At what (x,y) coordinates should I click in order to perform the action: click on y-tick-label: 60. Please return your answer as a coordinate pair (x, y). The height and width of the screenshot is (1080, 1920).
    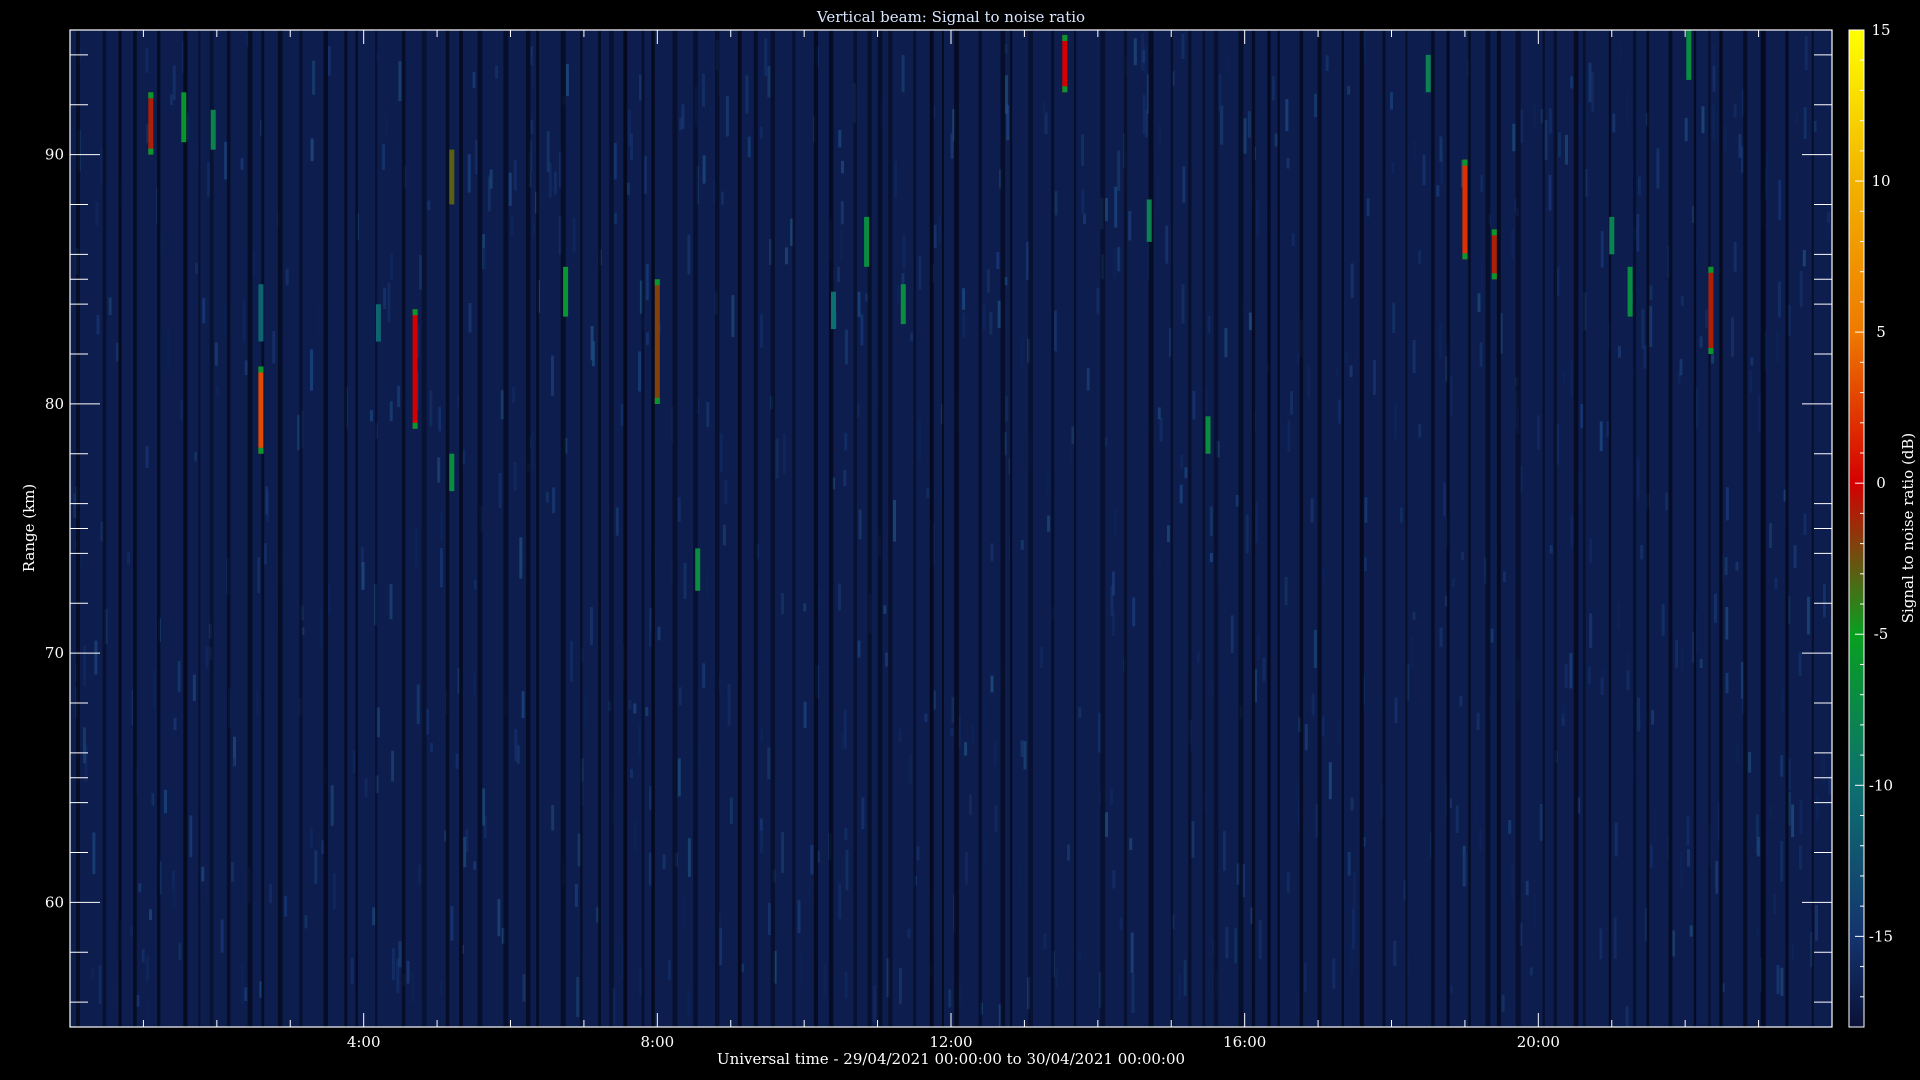
    Looking at the image, I should click on (54, 902).